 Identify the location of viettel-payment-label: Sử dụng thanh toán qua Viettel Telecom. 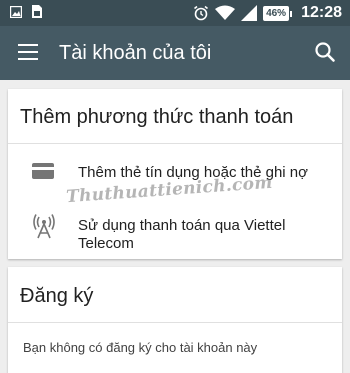
(182, 234).